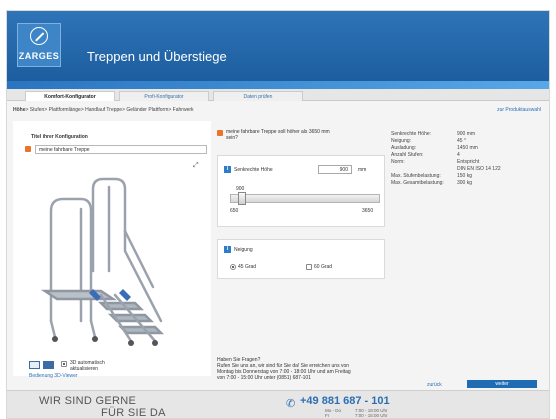  I want to click on angle-45-label: 45 Grad, so click(247, 267).